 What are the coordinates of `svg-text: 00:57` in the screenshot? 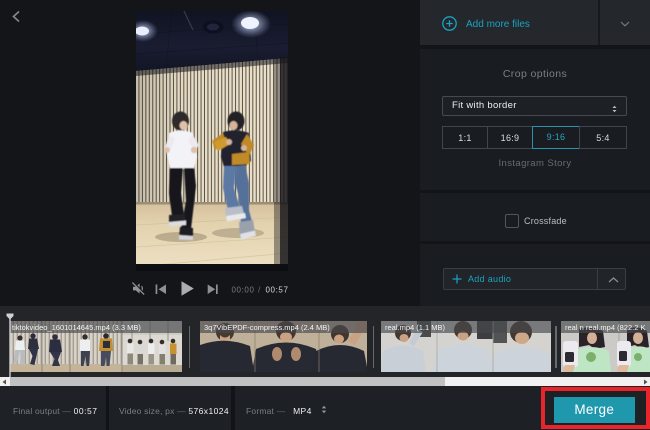 It's located at (277, 290).